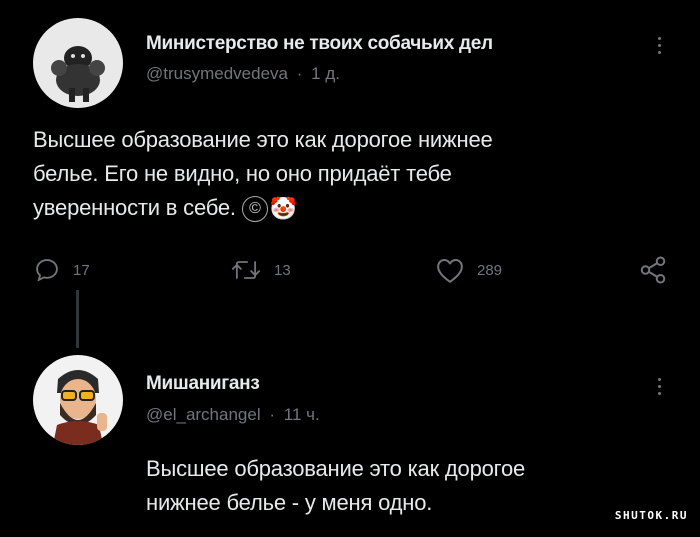 This screenshot has height=537, width=700. Describe the element at coordinates (490, 270) in the screenshot. I see `like-count: 289` at that location.